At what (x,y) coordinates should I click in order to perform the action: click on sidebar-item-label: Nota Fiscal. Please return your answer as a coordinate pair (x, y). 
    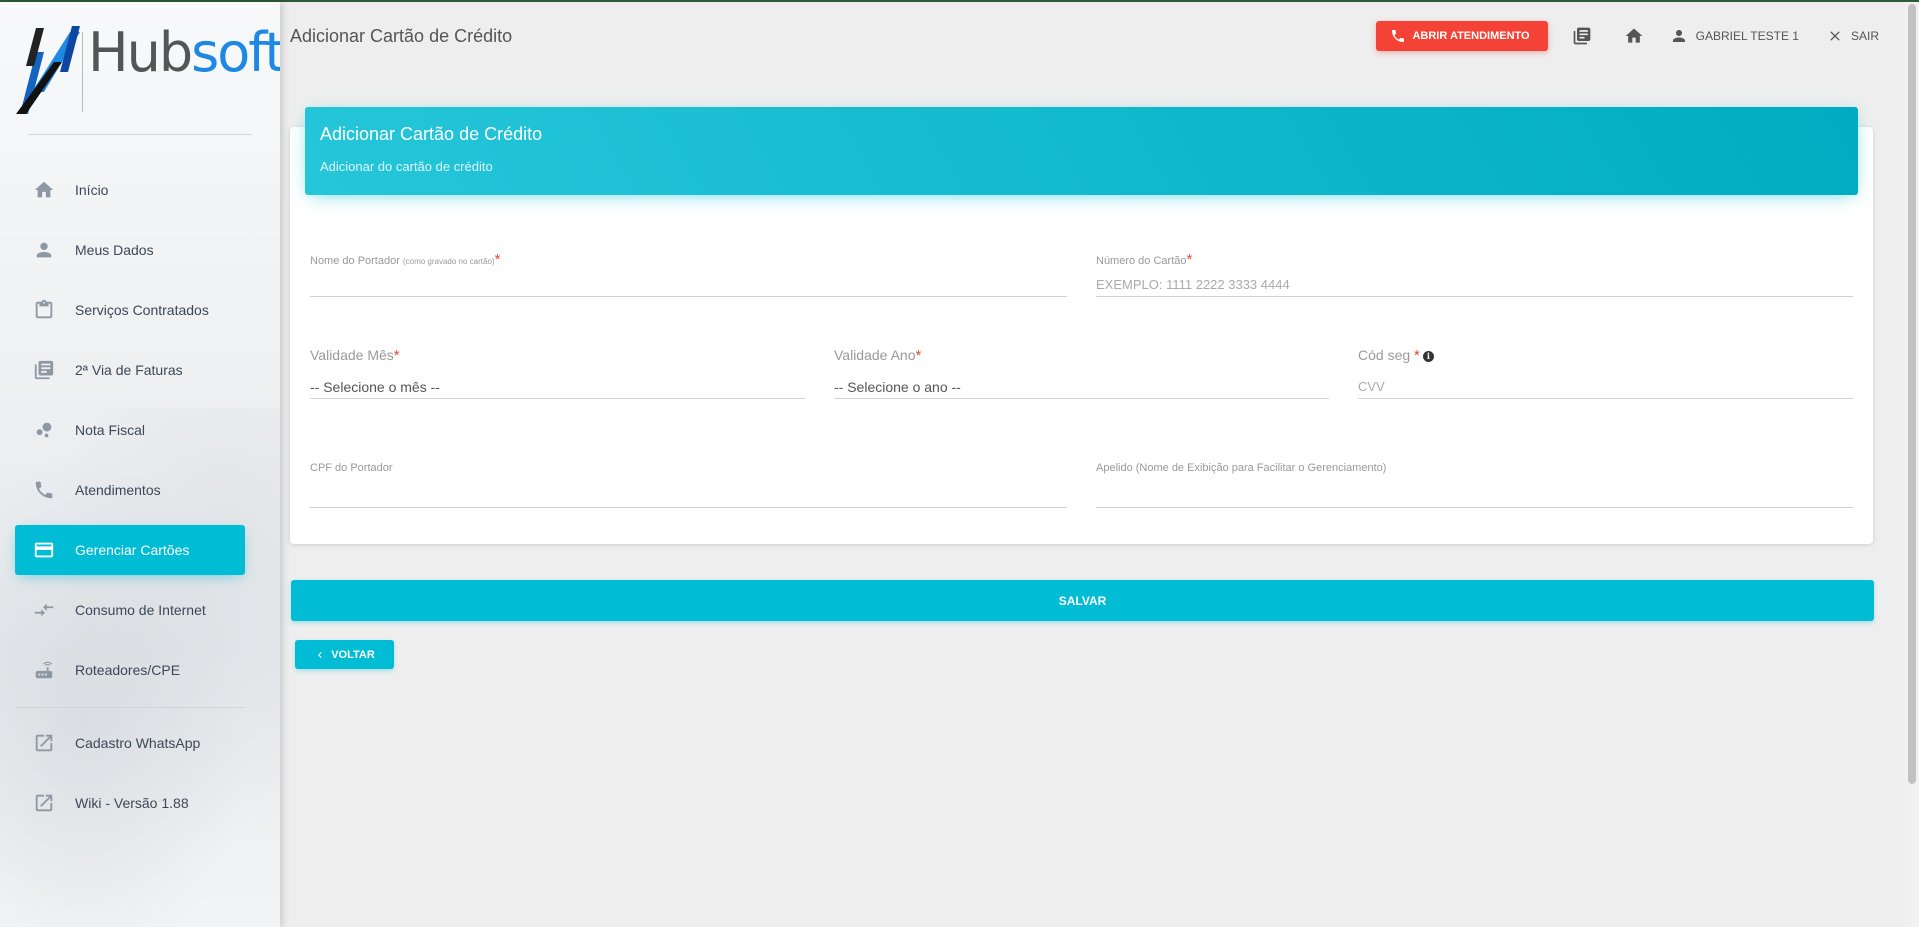
    Looking at the image, I should click on (110, 430).